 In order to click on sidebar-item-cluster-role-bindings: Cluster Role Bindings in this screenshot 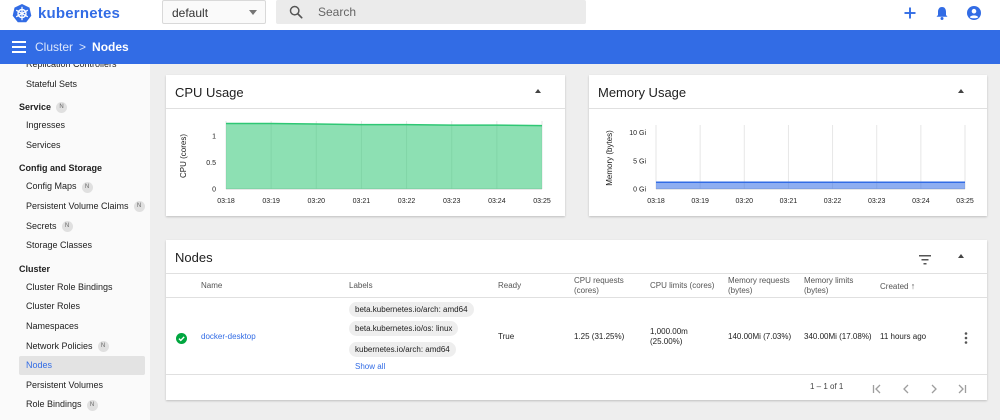, I will do `click(82, 287)`.